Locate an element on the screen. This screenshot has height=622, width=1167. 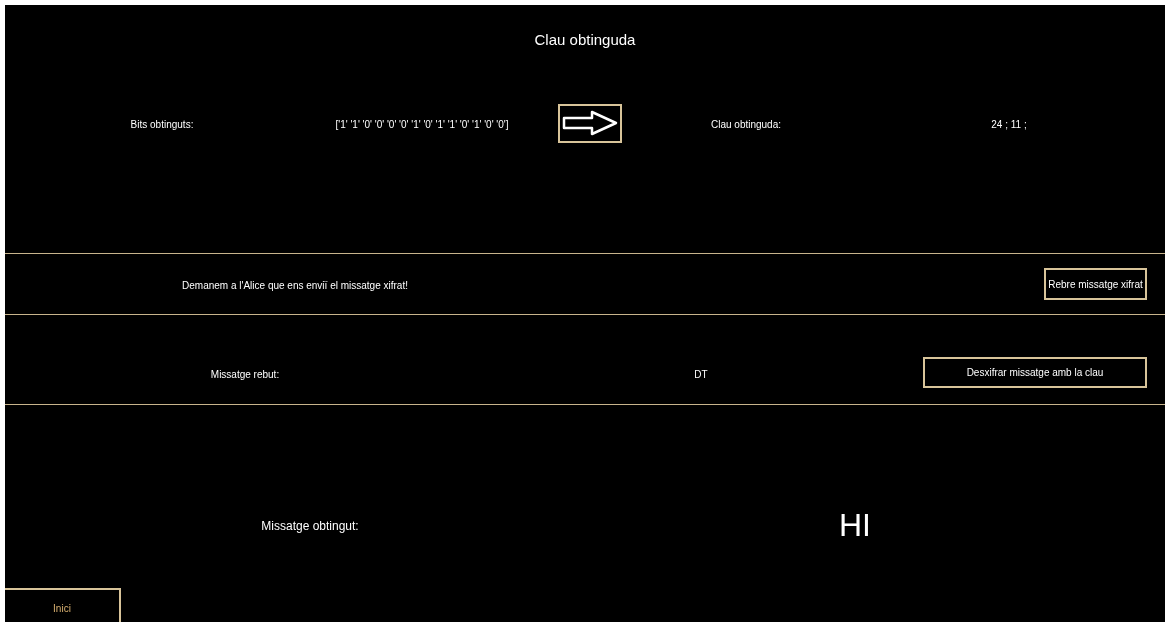
received-value: DT is located at coordinates (701, 374).